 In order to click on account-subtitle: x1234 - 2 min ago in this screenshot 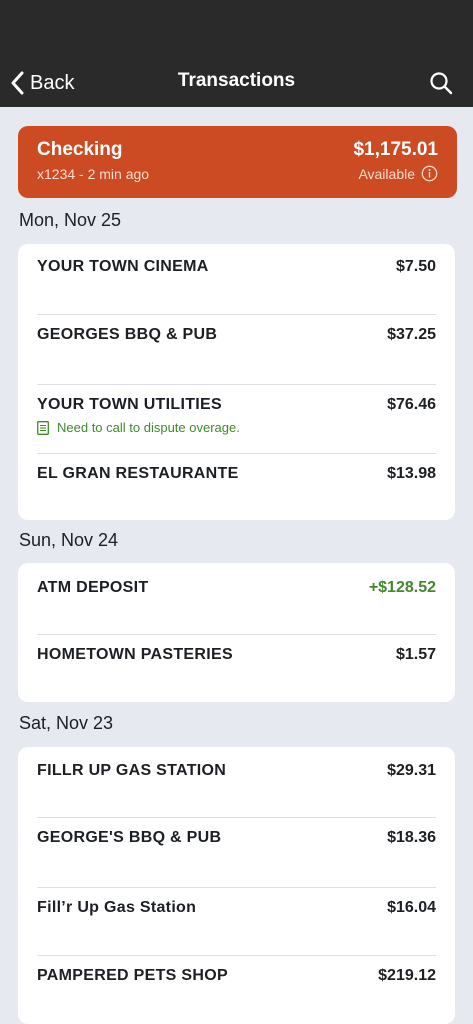, I will do `click(93, 174)`.